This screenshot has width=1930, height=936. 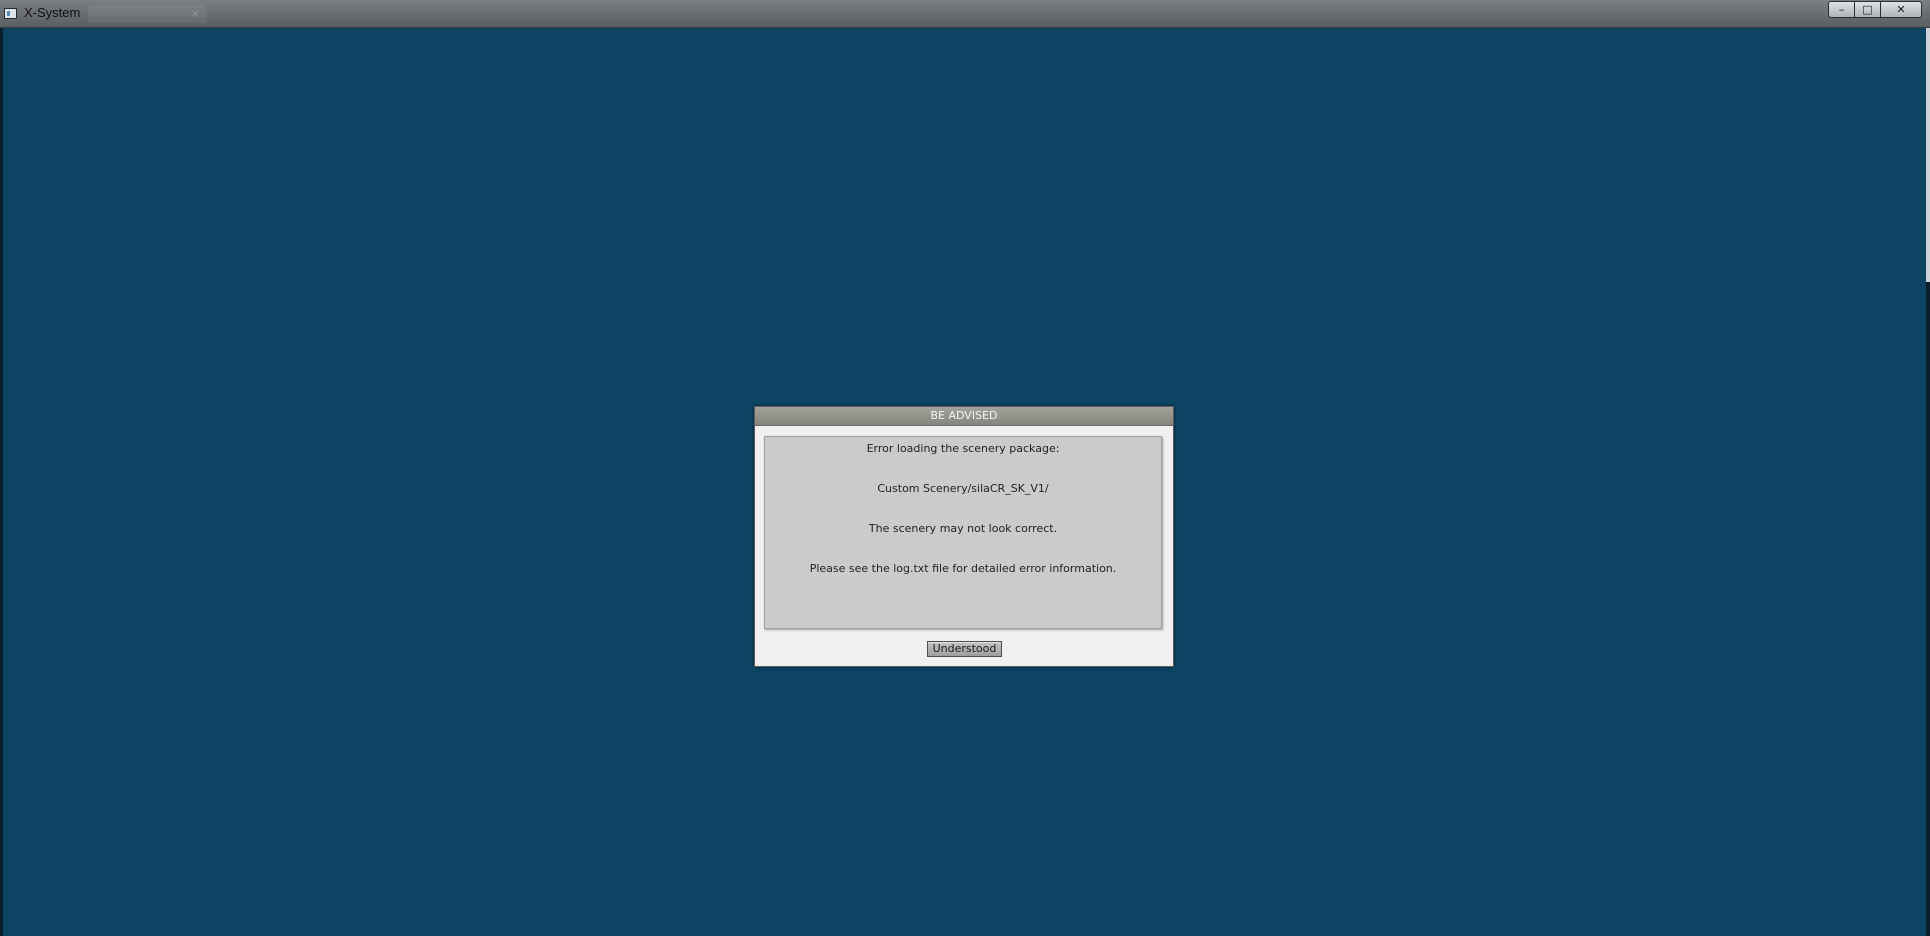 I want to click on close-button: ✕, so click(x=1901, y=9).